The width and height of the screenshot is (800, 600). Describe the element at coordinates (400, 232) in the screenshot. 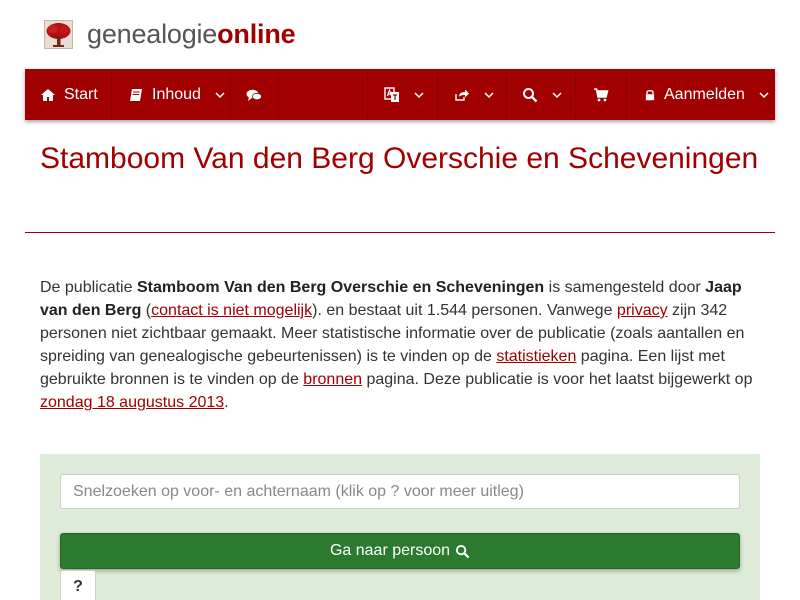

I see `title-divider` at that location.